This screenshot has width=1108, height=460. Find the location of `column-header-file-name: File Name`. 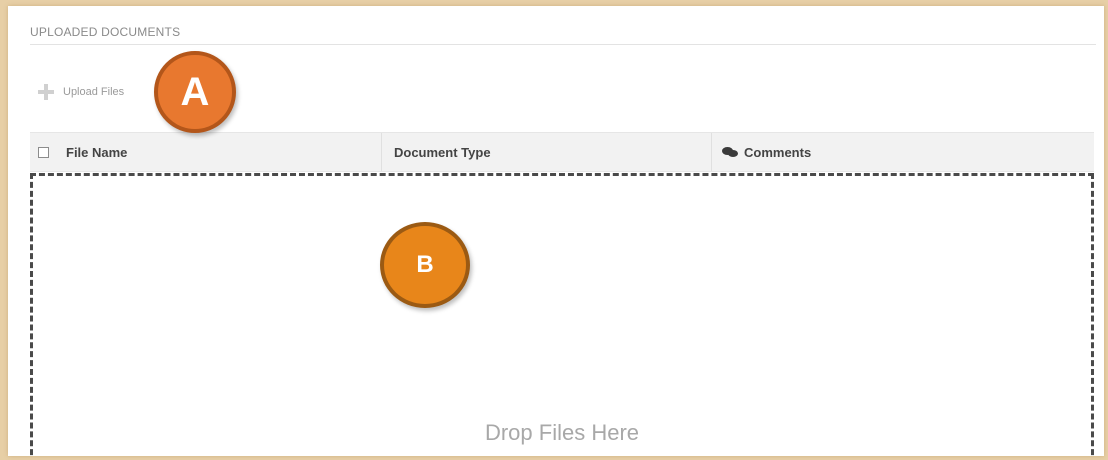

column-header-file-name: File Name is located at coordinates (219, 152).